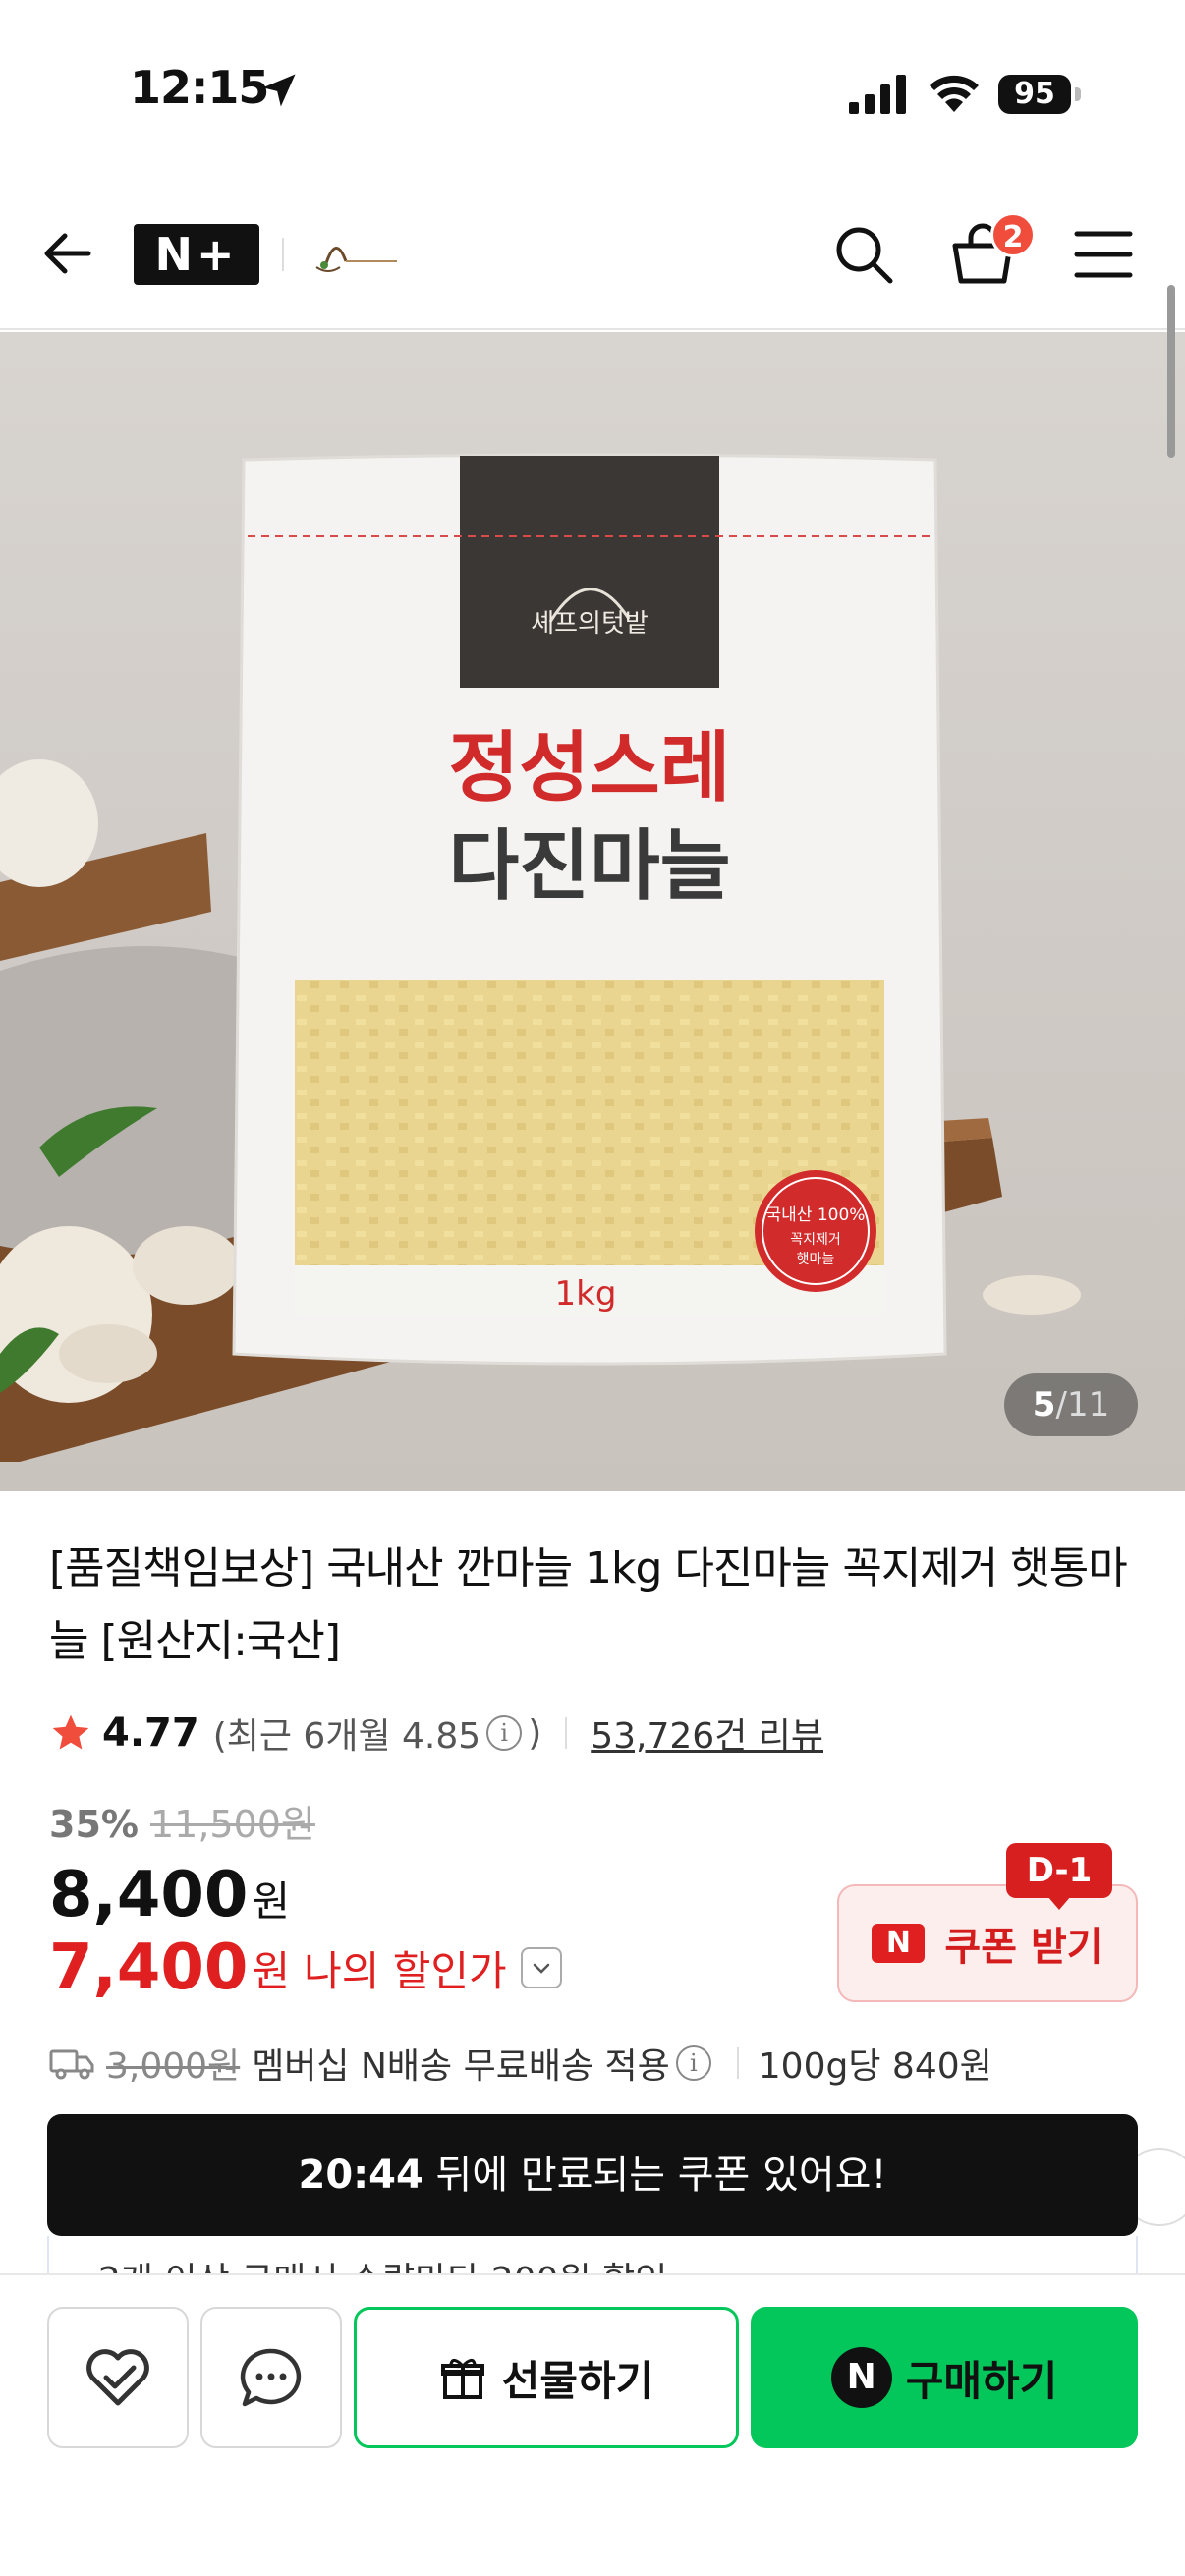 The image size is (1185, 2576). Describe the element at coordinates (693, 2063) in the screenshot. I see `shipping-info-icon: i` at that location.